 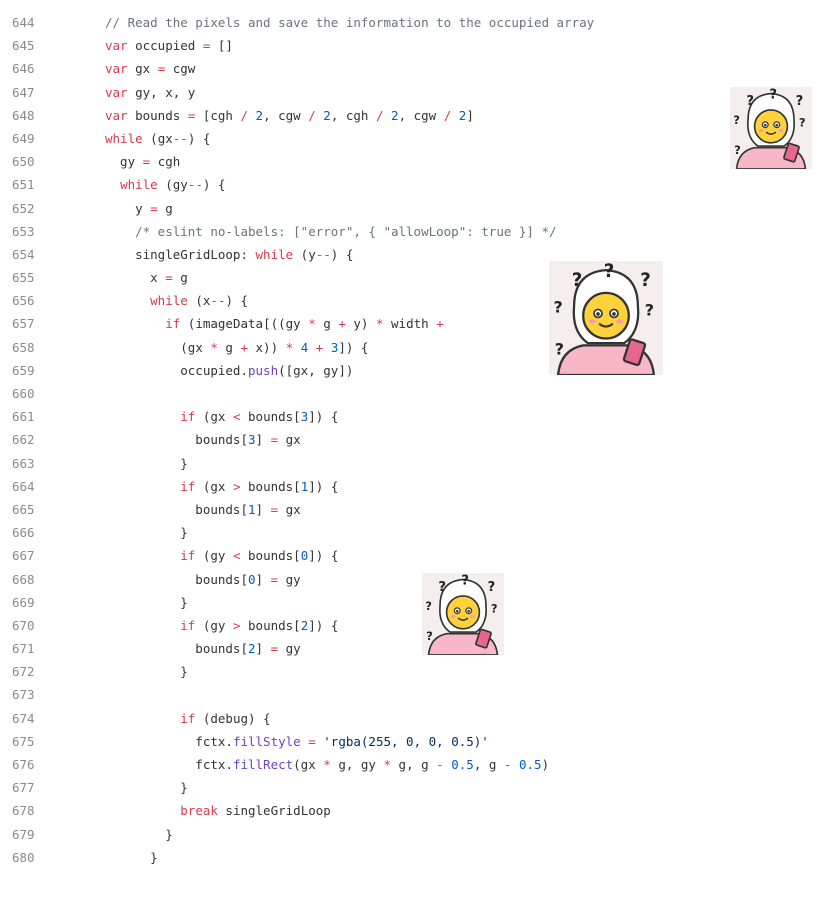 What do you see at coordinates (415, 254) in the screenshot?
I see `code-line: 654 singleGridLoop: while (y--) {` at bounding box center [415, 254].